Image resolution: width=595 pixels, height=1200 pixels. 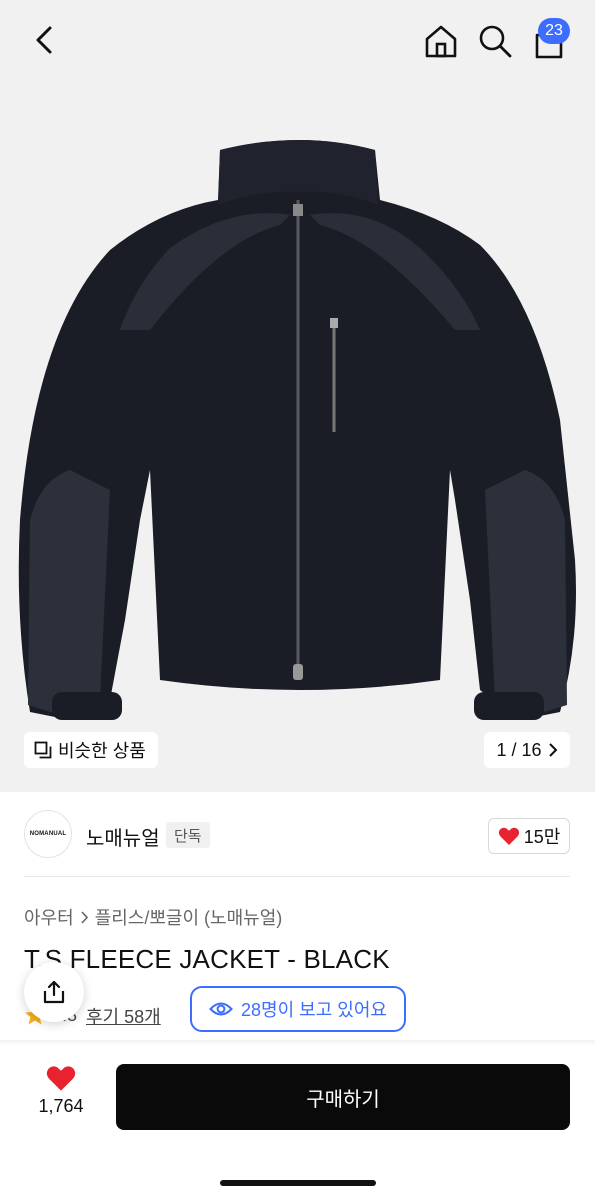 I want to click on home-indicator, so click(x=298, y=1183).